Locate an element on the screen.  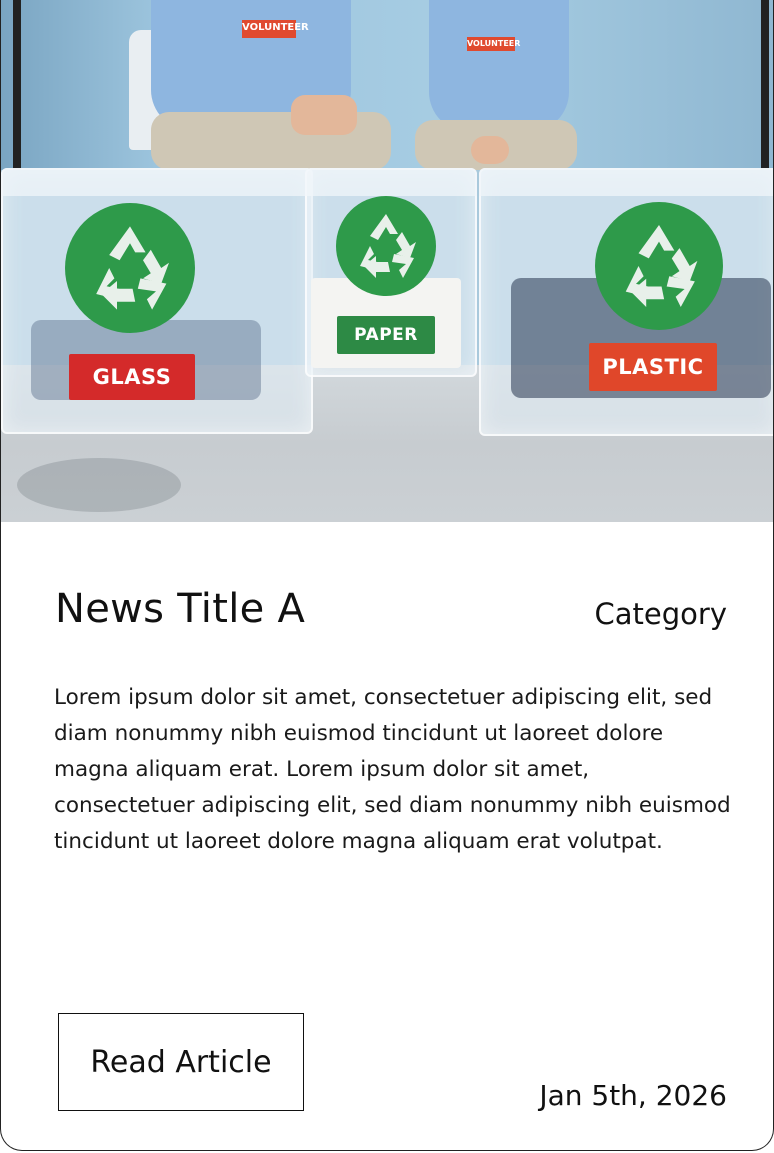
news-title: News Title A is located at coordinates (180, 609).